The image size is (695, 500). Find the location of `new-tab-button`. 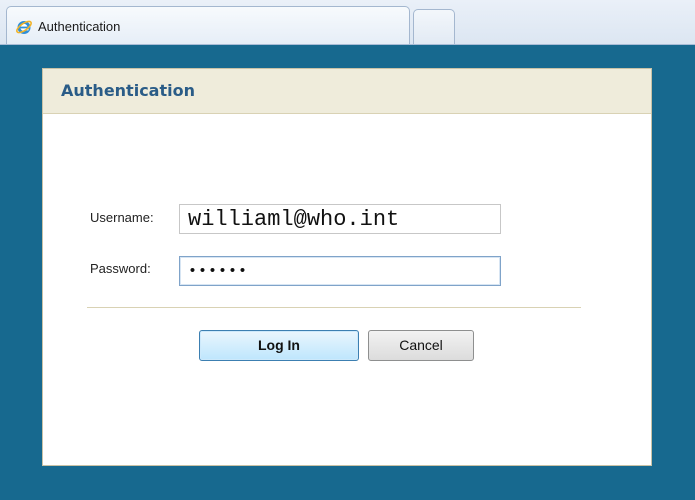

new-tab-button is located at coordinates (434, 26).